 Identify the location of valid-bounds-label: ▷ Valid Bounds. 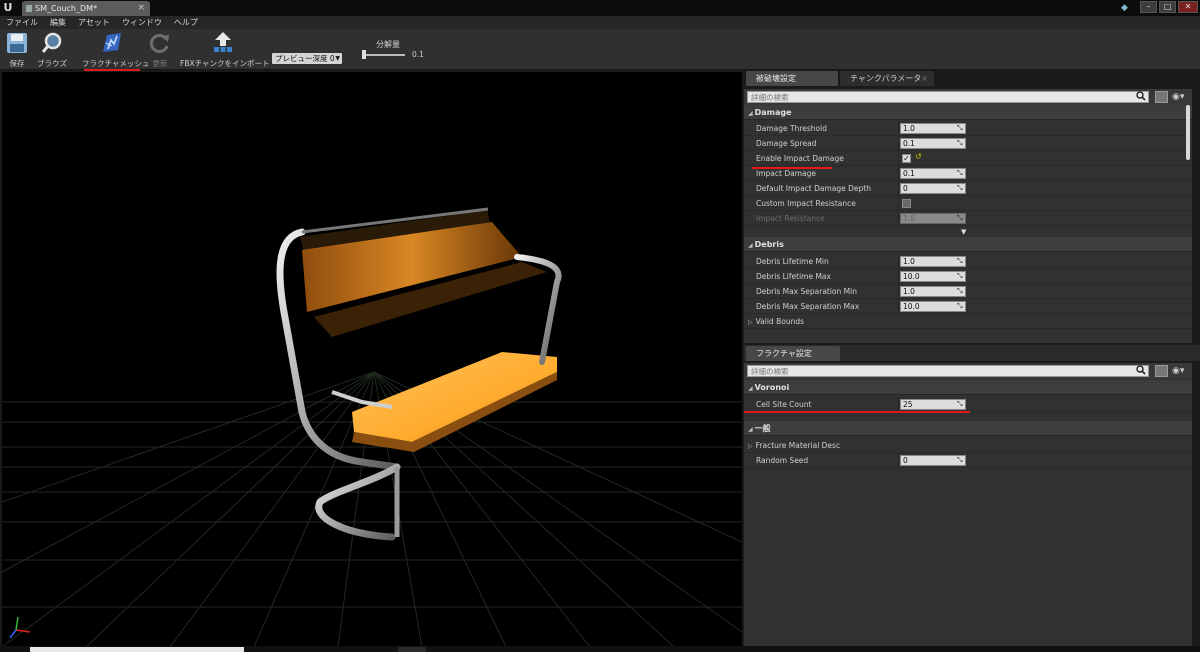
(776, 322).